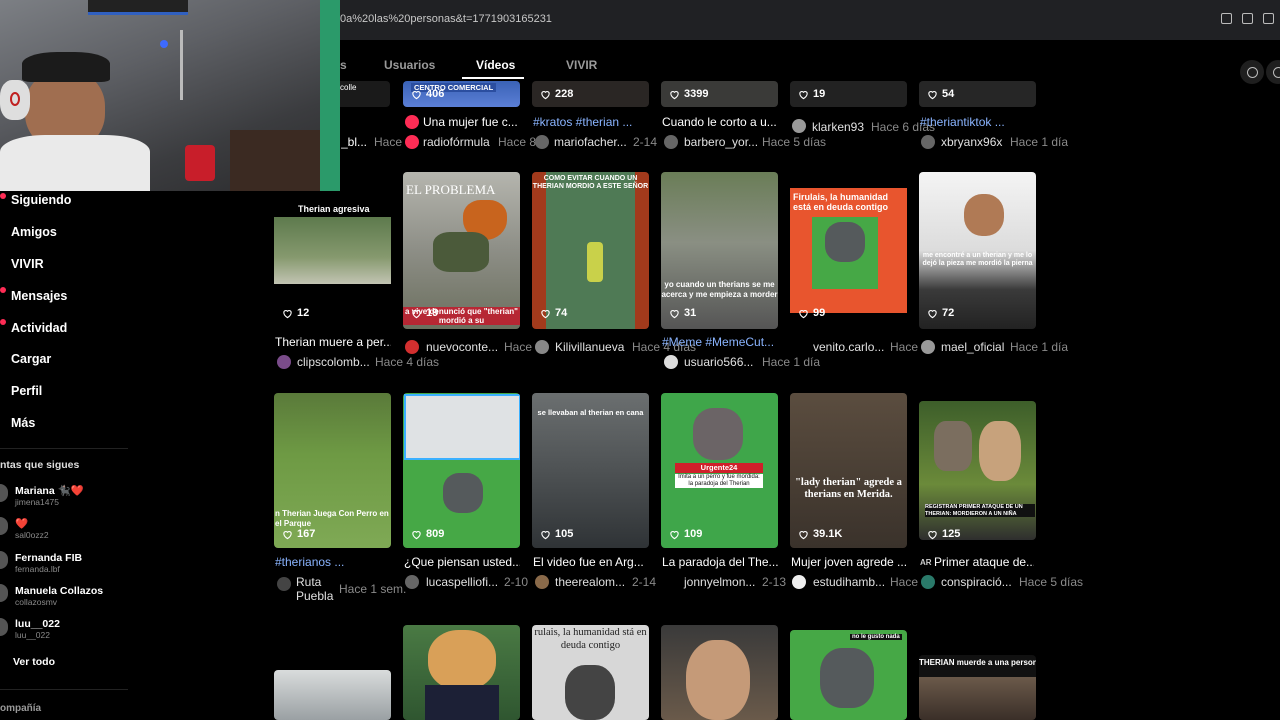 This screenshot has width=1280, height=720. What do you see at coordinates (49, 491) in the screenshot?
I see `account-name: Mariana 🐈‍⬛❤️` at bounding box center [49, 491].